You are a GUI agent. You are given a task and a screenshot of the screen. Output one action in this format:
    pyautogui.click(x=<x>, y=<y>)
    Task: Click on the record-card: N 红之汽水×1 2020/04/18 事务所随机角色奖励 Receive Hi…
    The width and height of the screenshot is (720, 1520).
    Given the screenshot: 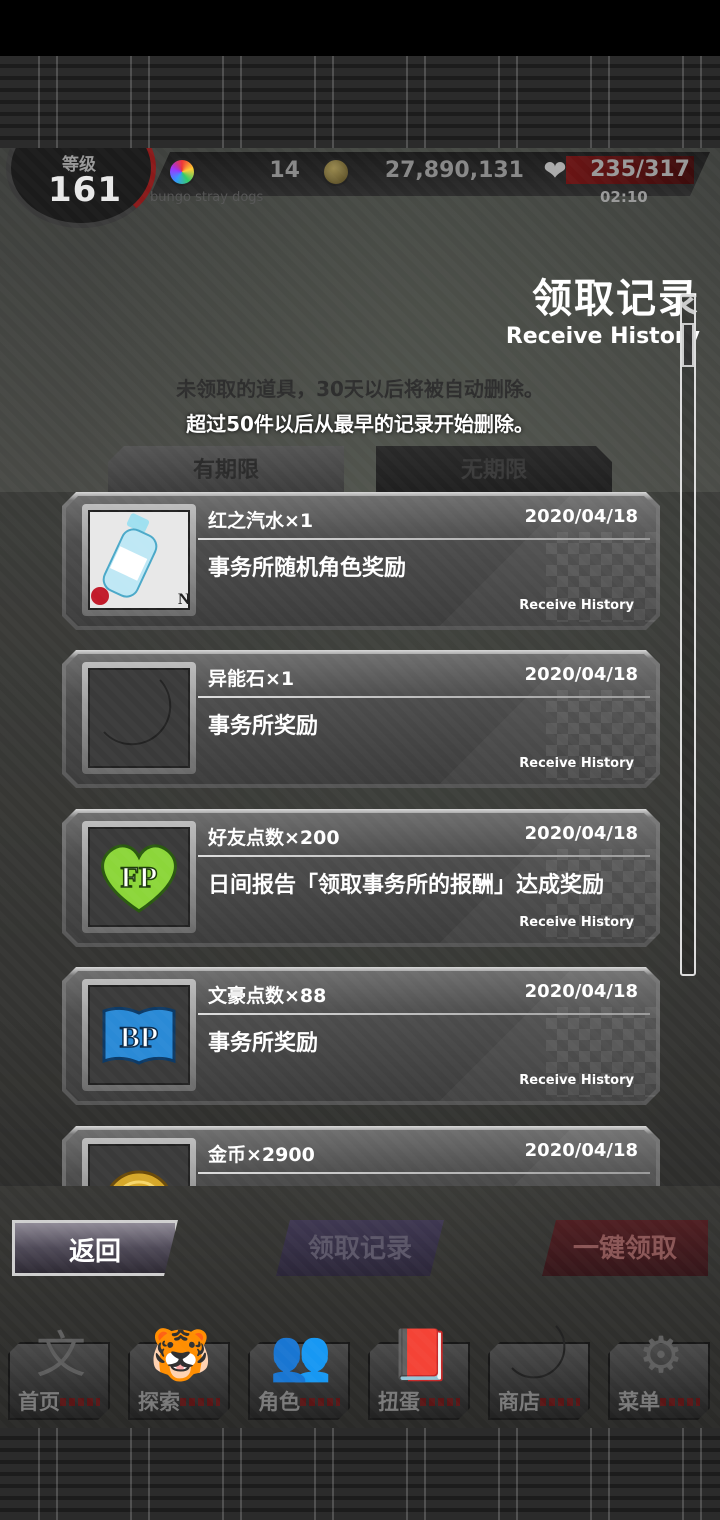 What is the action you would take?
    pyautogui.click(x=361, y=561)
    